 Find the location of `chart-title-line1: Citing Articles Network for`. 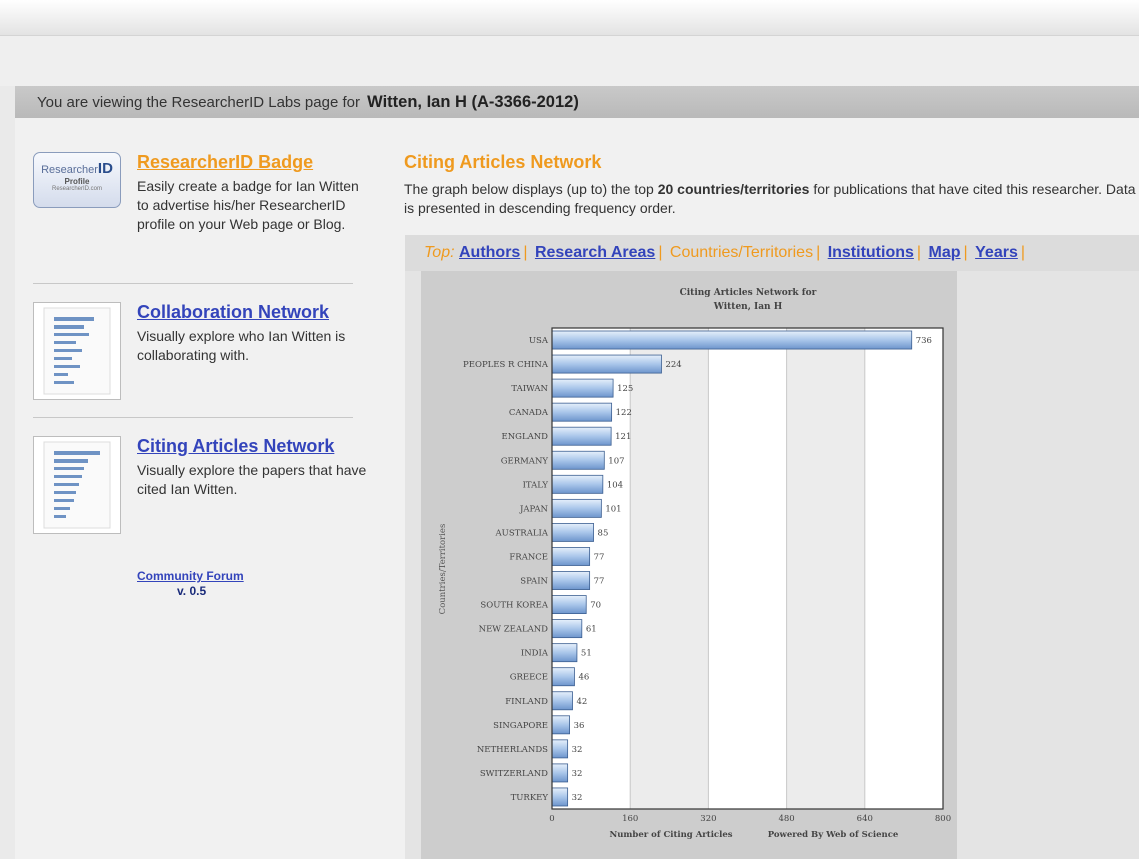

chart-title-line1: Citing Articles Network for is located at coordinates (748, 293).